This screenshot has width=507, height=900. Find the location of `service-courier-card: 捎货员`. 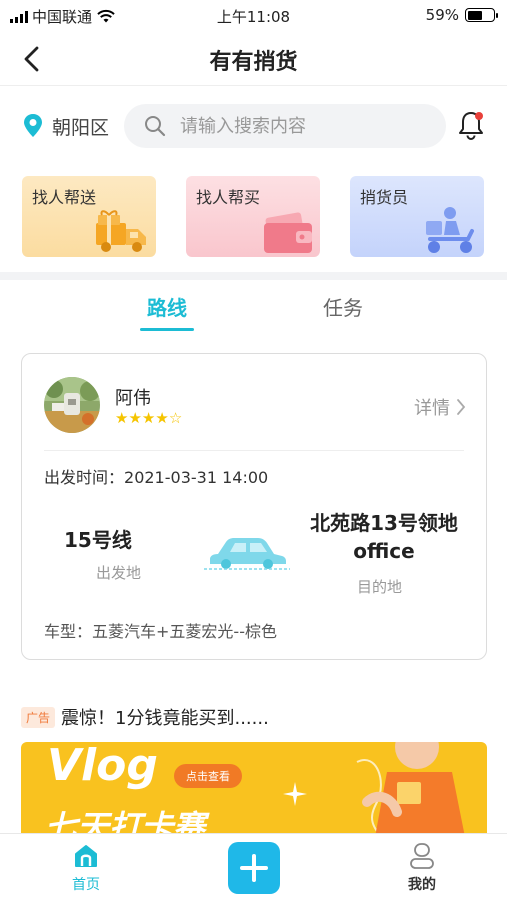

service-courier-card: 捎货员 is located at coordinates (417, 216).